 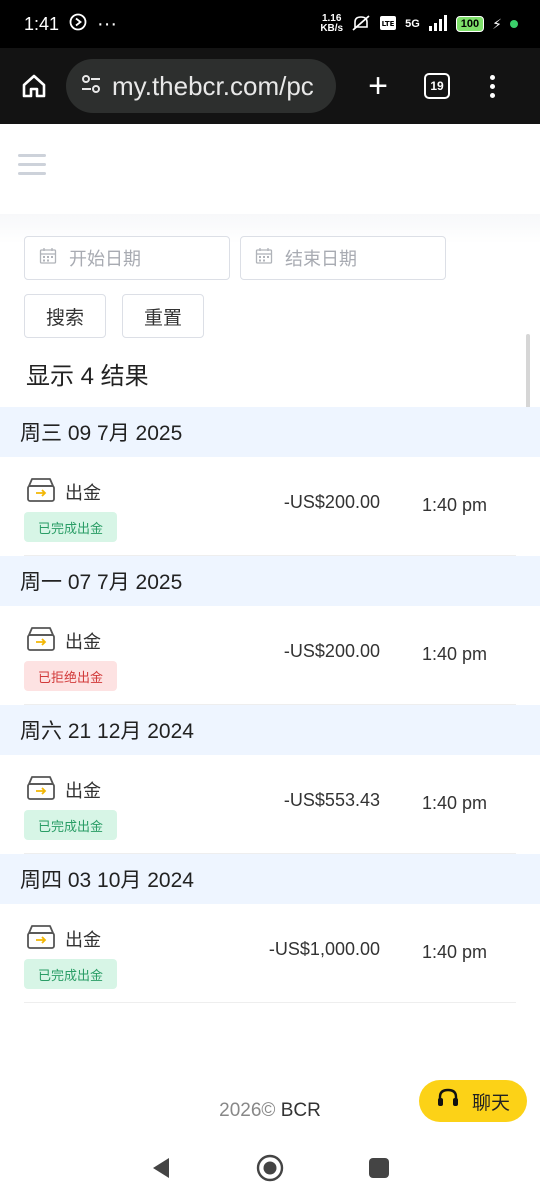 I want to click on start-date-input: 开始日期, so click(x=127, y=258).